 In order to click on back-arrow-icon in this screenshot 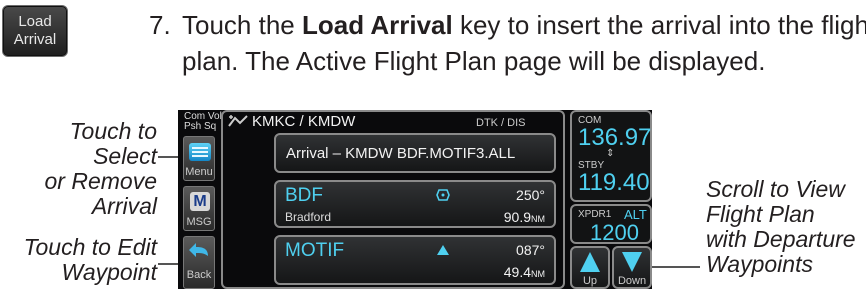, I will do `click(198, 250)`.